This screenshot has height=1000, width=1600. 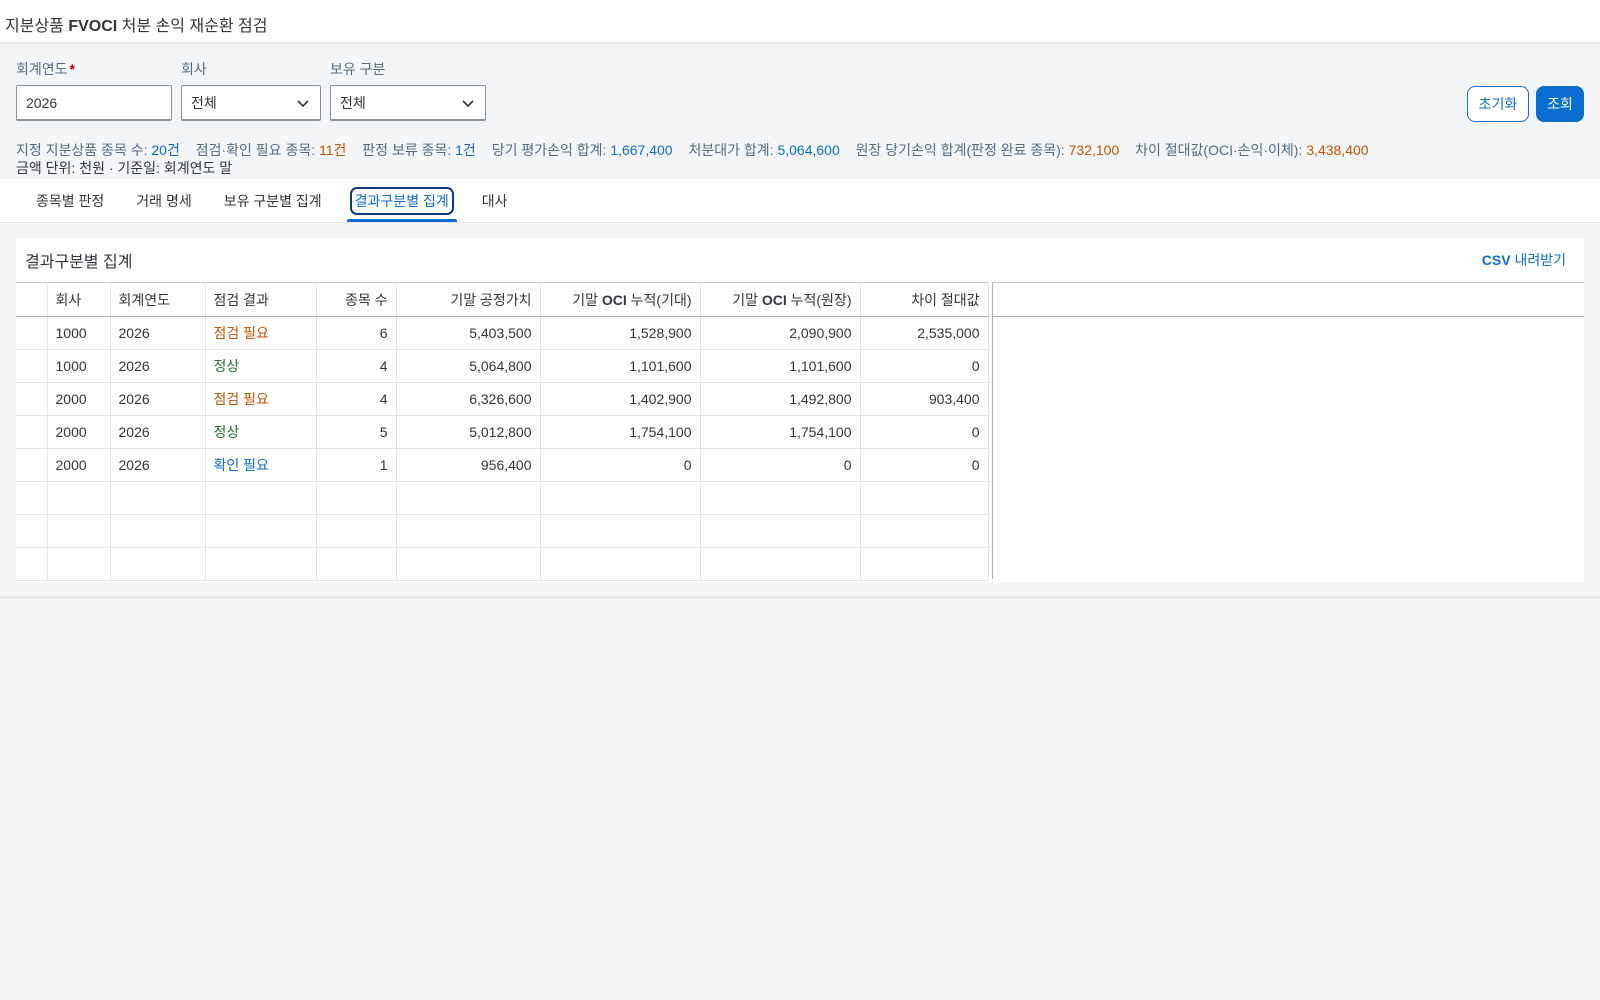 I want to click on summary-designated: 지정 지분상품 종목 수: 20건, so click(x=98, y=150).